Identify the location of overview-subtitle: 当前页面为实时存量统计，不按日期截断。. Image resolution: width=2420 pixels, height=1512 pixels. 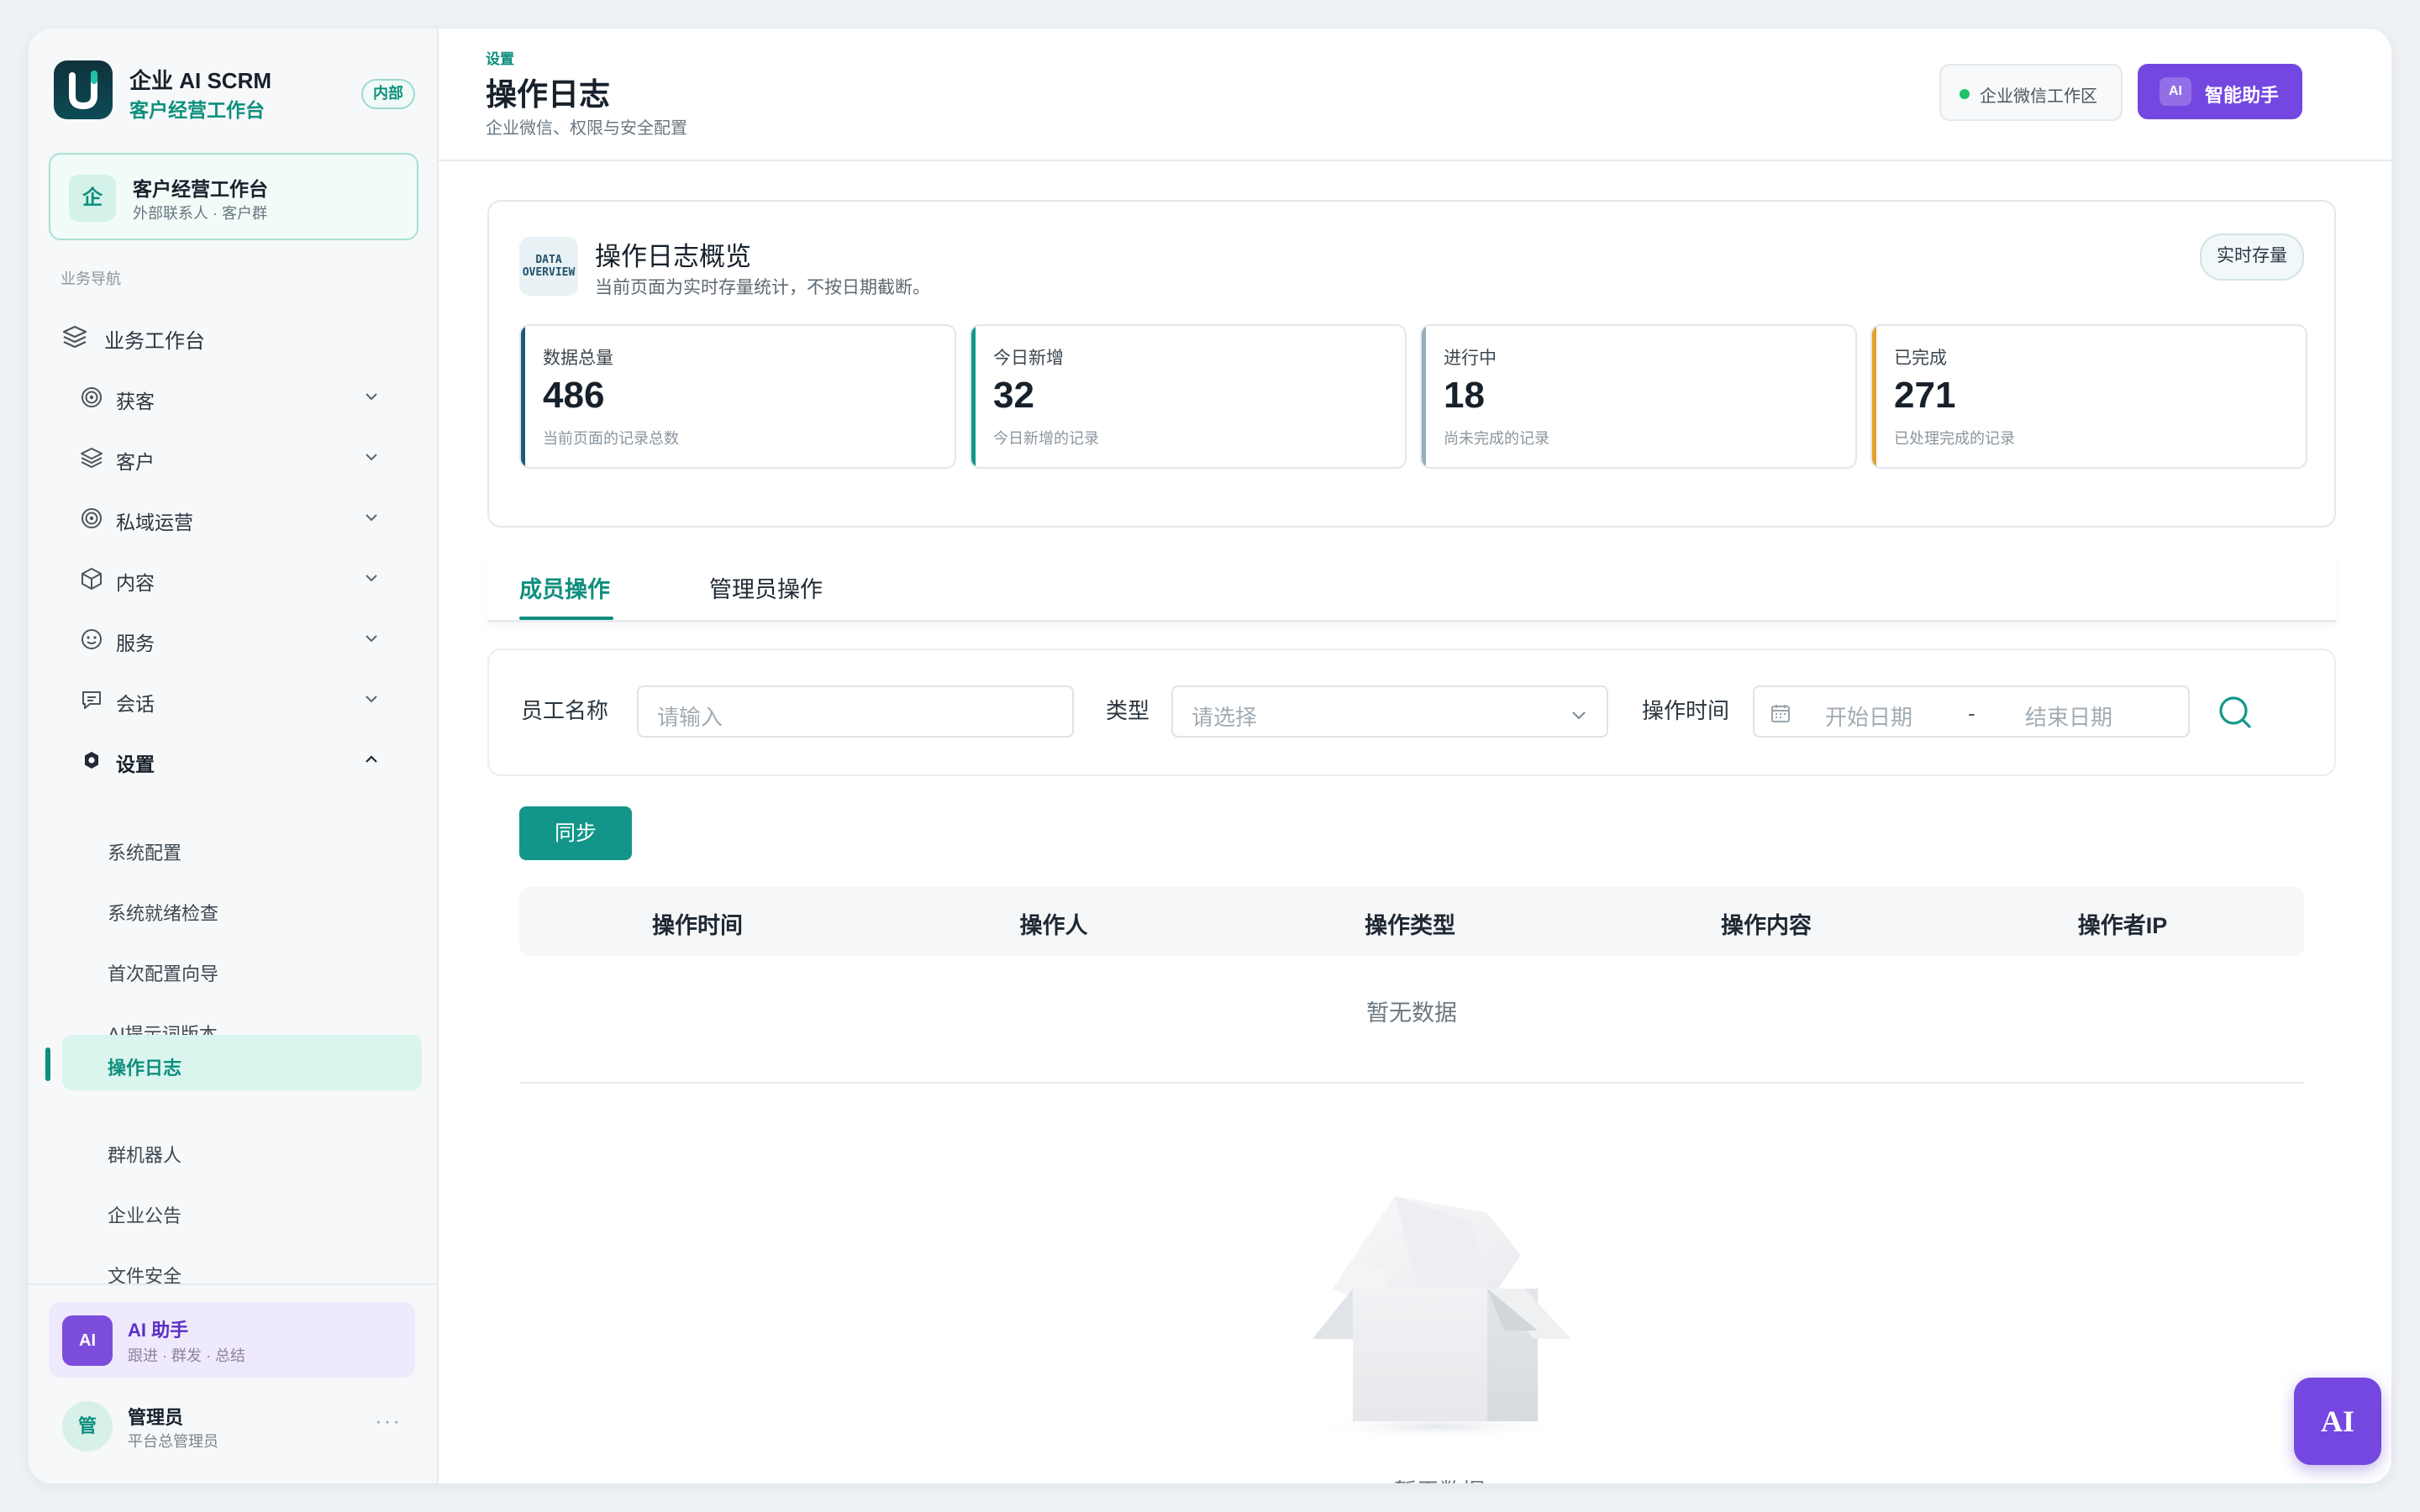
(763, 287).